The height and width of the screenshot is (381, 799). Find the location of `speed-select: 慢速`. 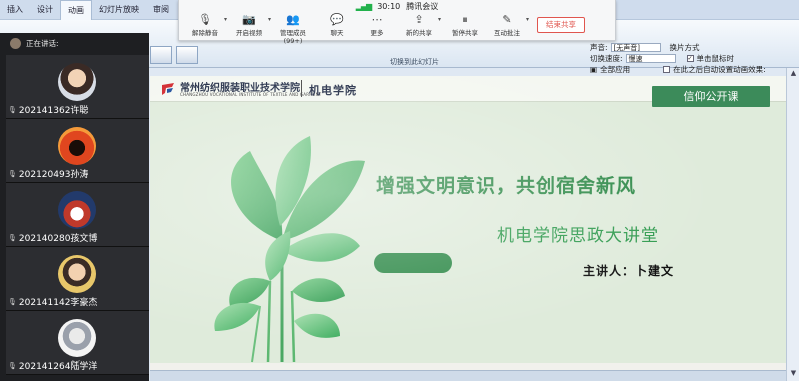

speed-select: 慢速 is located at coordinates (650, 58).